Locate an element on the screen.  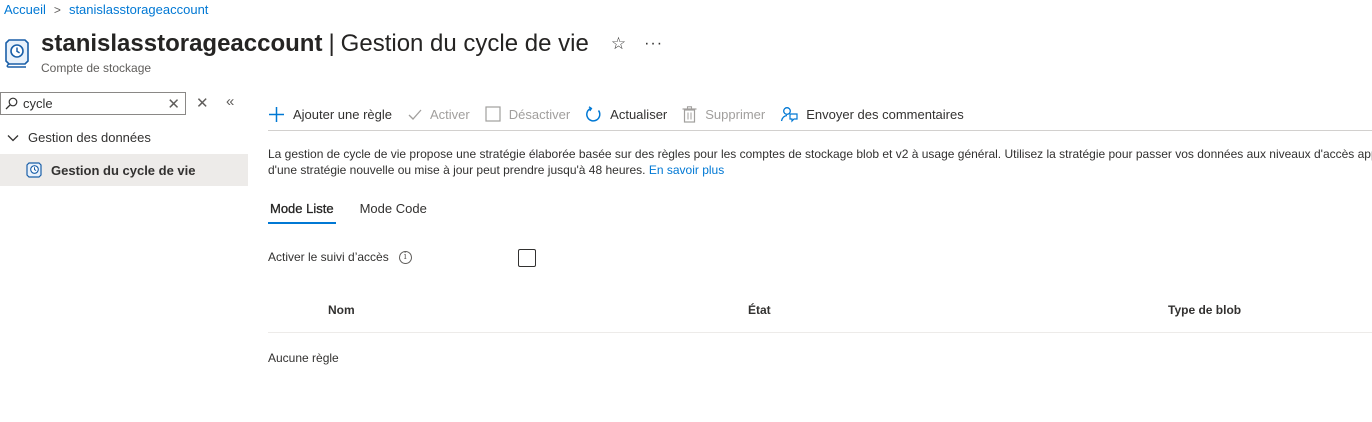
sidebar-item-lifecycle-management: Gestion du cycle de vie is located at coordinates (124, 170).